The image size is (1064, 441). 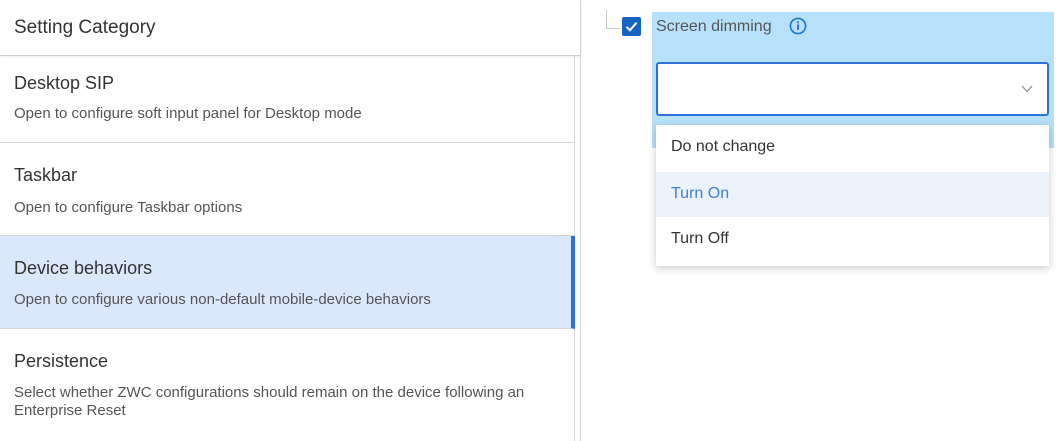 What do you see at coordinates (128, 207) in the screenshot?
I see `category-item-description: Open to configure Taskbar options` at bounding box center [128, 207].